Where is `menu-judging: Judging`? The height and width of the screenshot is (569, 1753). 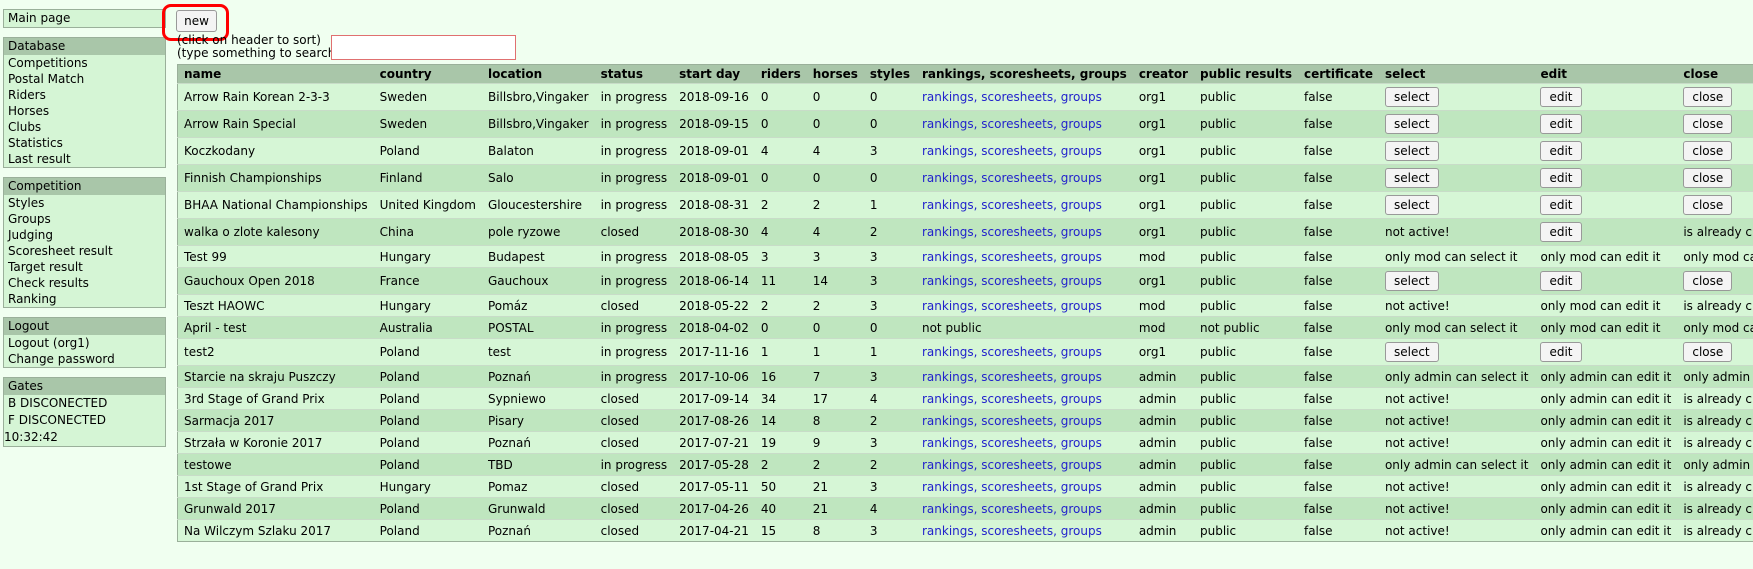
menu-judging: Judging is located at coordinates (84, 235).